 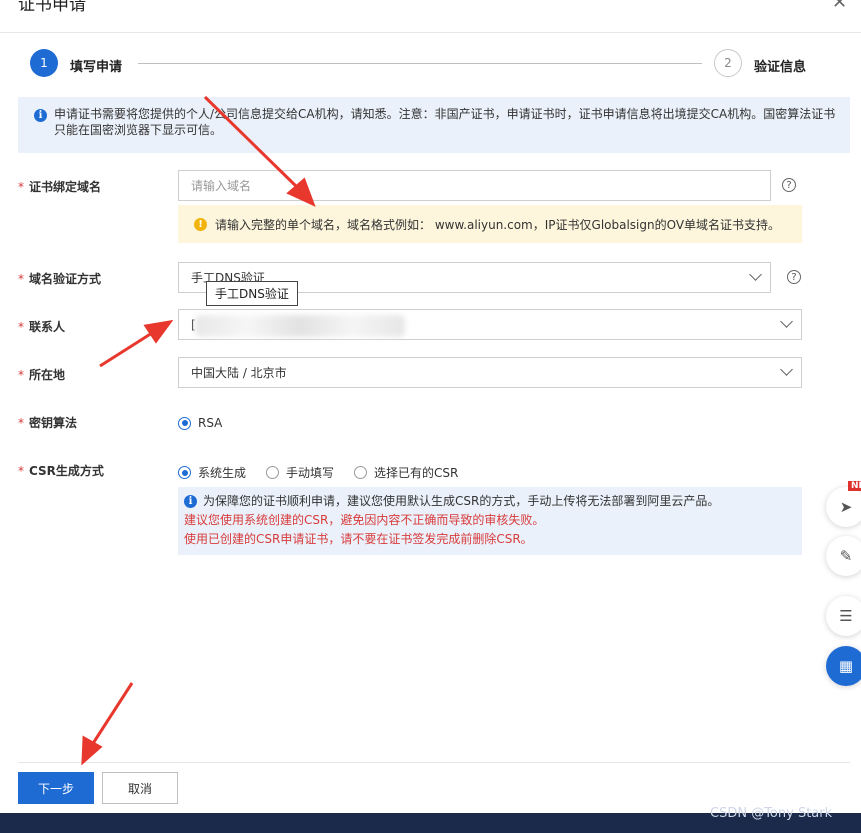 I want to click on redacted-contact, so click(x=300, y=326).